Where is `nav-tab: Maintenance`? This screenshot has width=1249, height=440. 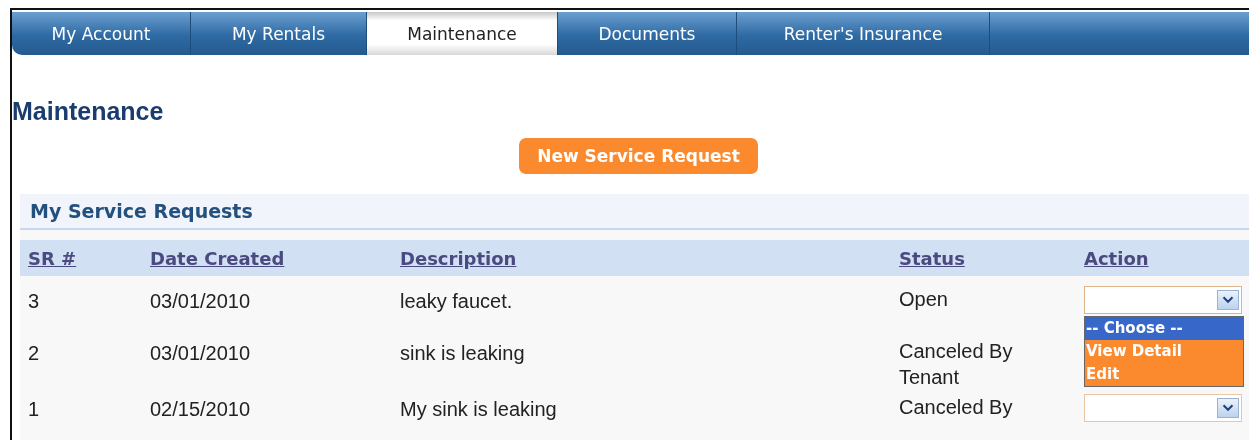 nav-tab: Maintenance is located at coordinates (462, 33).